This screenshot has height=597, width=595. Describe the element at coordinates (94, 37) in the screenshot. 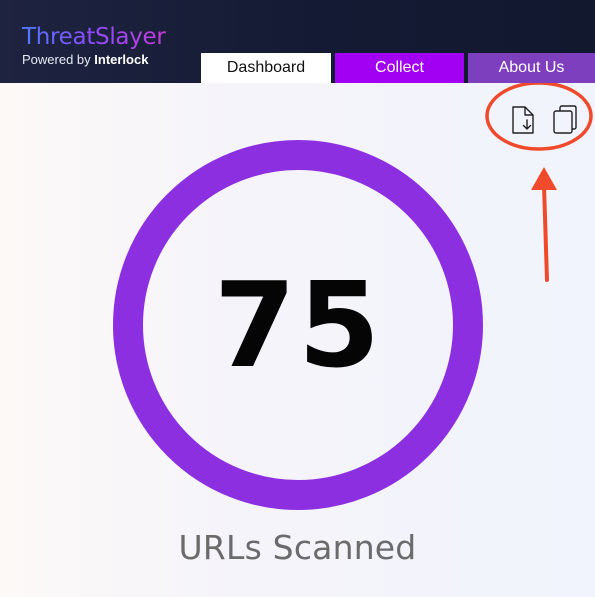

I see `brand-title: ThreatSlayer` at that location.